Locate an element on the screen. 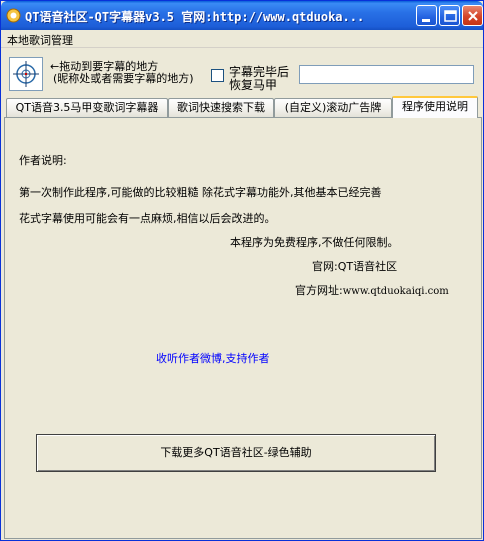  checkbox-label-line2: 恢复马甲 is located at coordinates (253, 85).